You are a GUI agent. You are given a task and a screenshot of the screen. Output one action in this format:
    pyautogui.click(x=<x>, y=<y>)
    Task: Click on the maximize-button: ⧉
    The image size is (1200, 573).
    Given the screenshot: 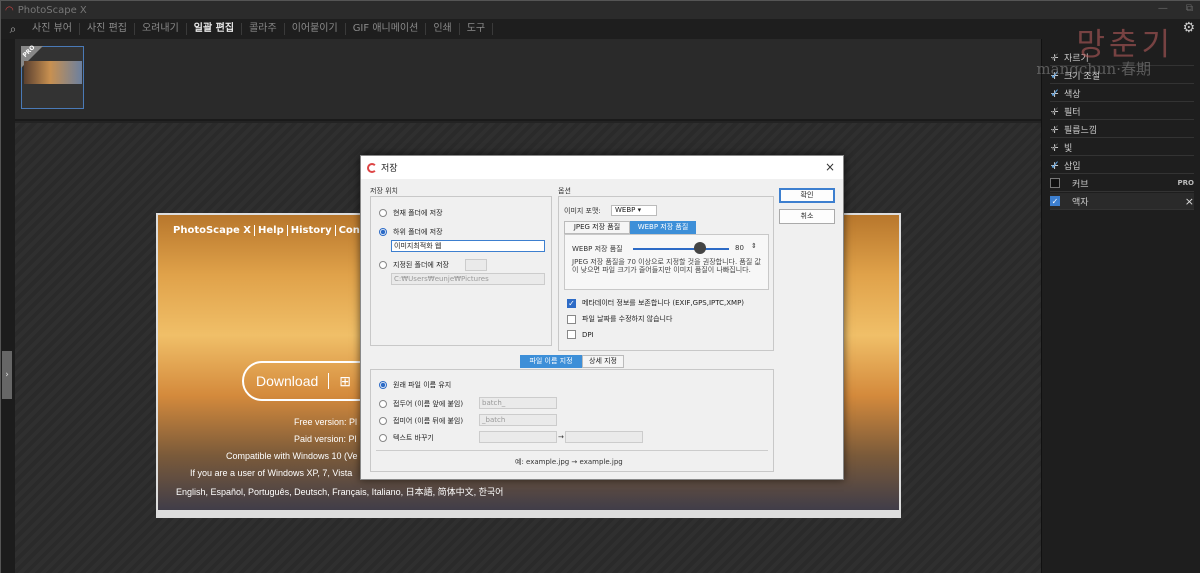 What is the action you would take?
    pyautogui.click(x=1189, y=8)
    